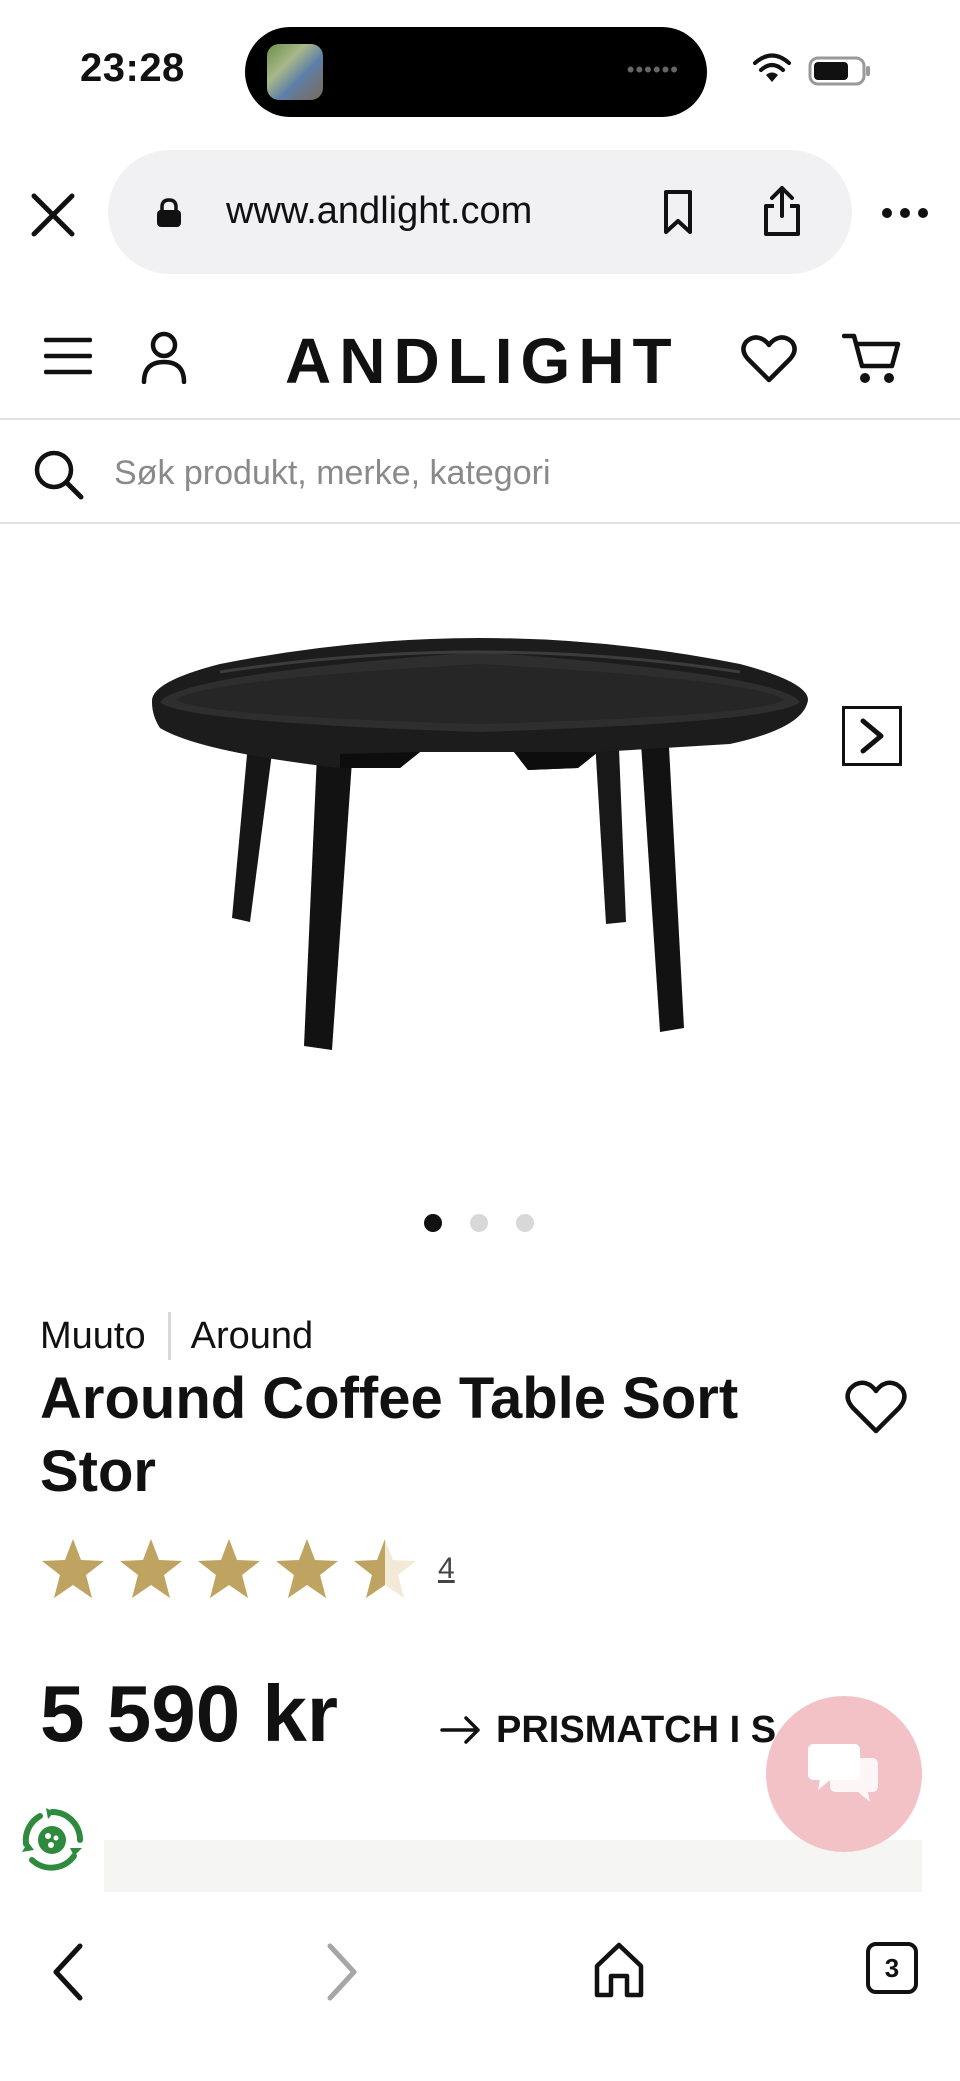  What do you see at coordinates (460, 1730) in the screenshot?
I see `arrow-right-icon` at bounding box center [460, 1730].